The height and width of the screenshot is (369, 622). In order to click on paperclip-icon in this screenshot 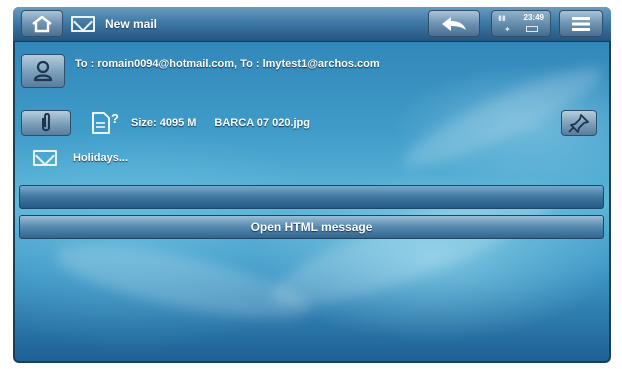, I will do `click(46, 122)`.